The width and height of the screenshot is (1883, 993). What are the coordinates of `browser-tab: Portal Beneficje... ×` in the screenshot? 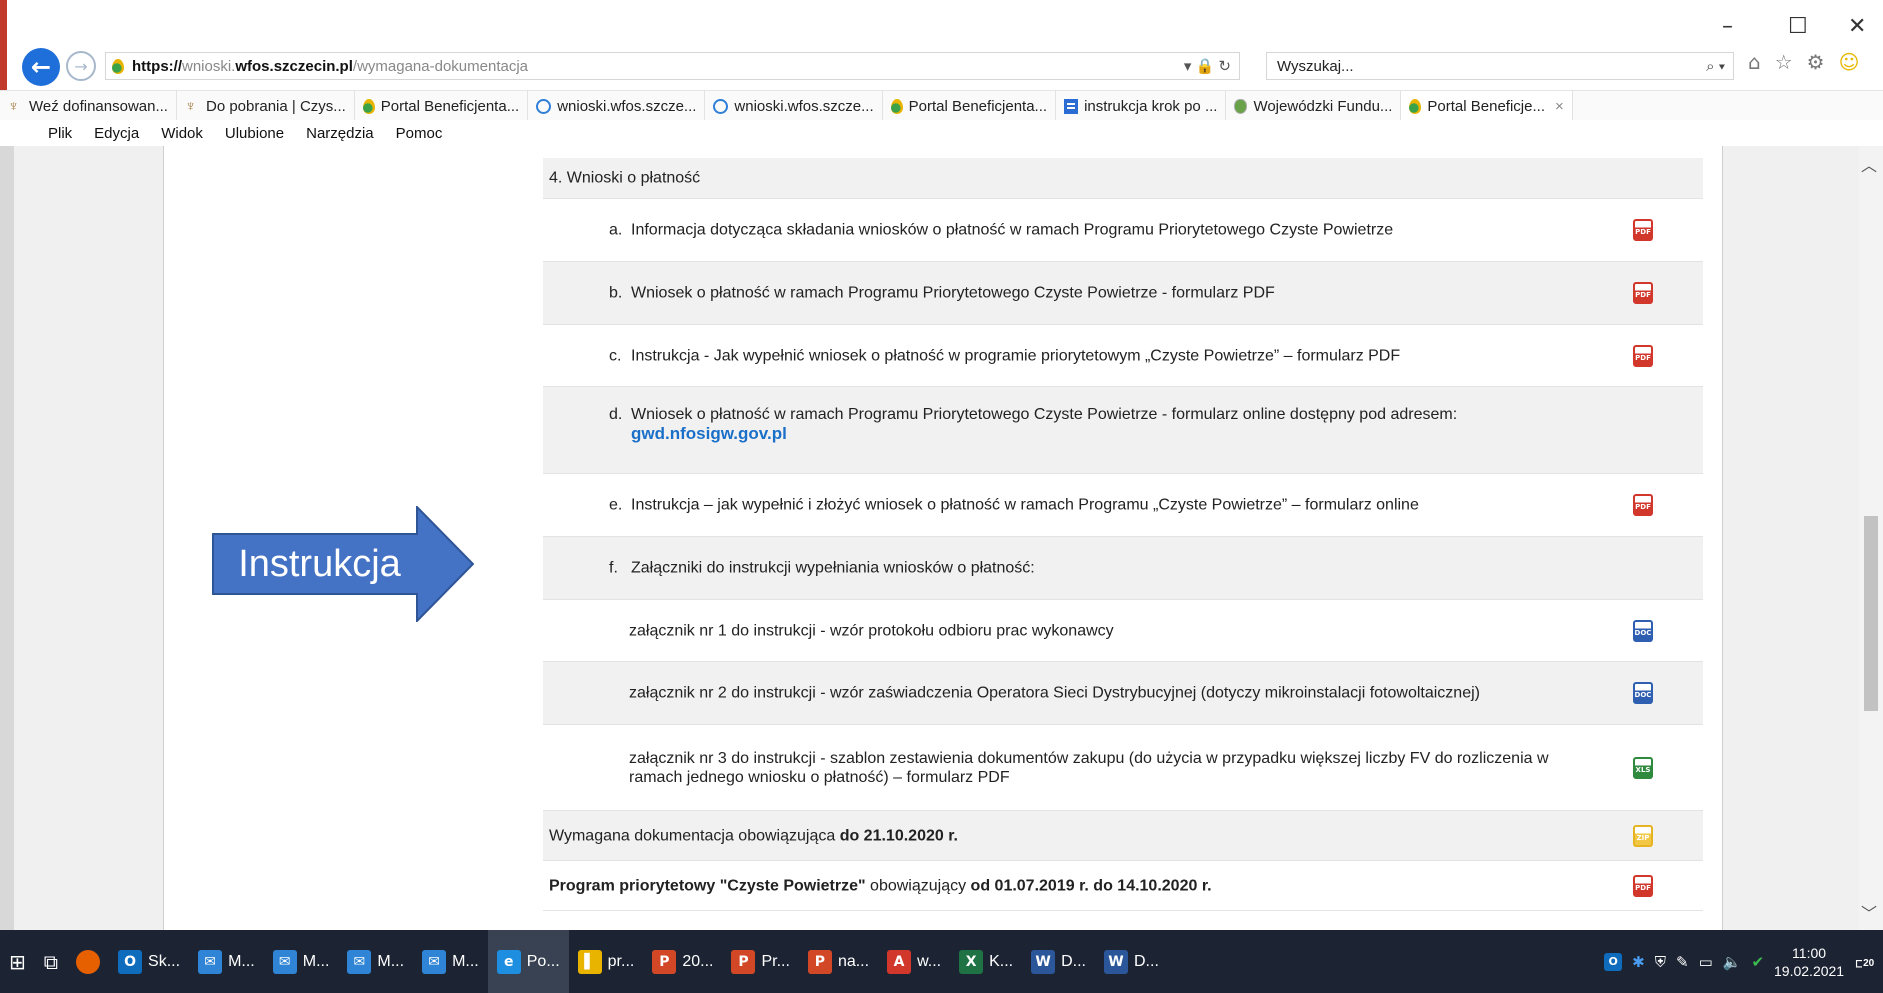 It's located at (1487, 106).